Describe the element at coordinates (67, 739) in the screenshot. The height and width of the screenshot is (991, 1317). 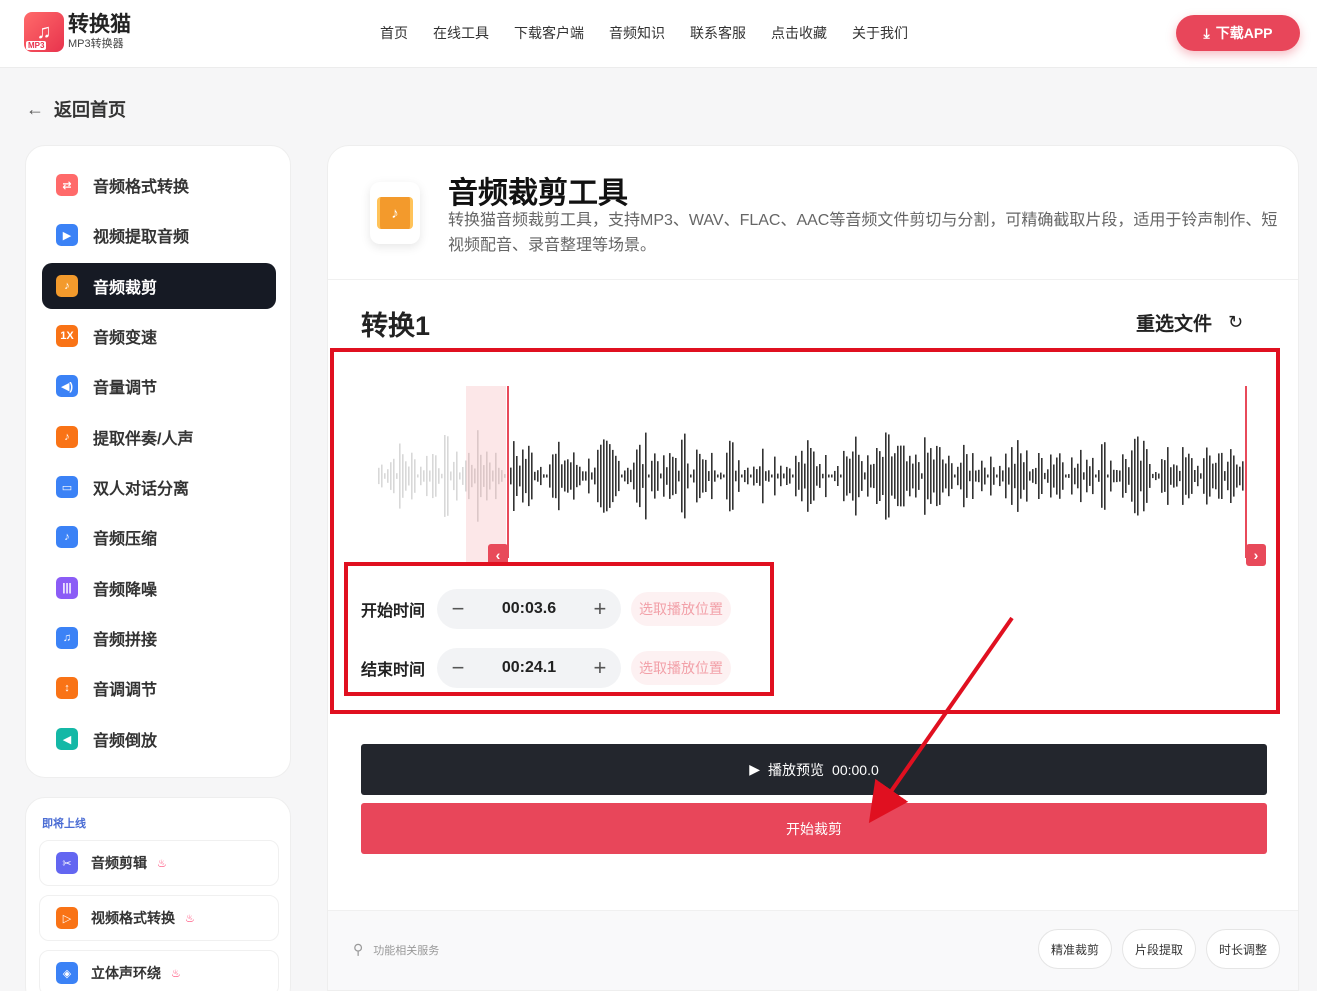
I see `reverse-icon: ◀` at that location.